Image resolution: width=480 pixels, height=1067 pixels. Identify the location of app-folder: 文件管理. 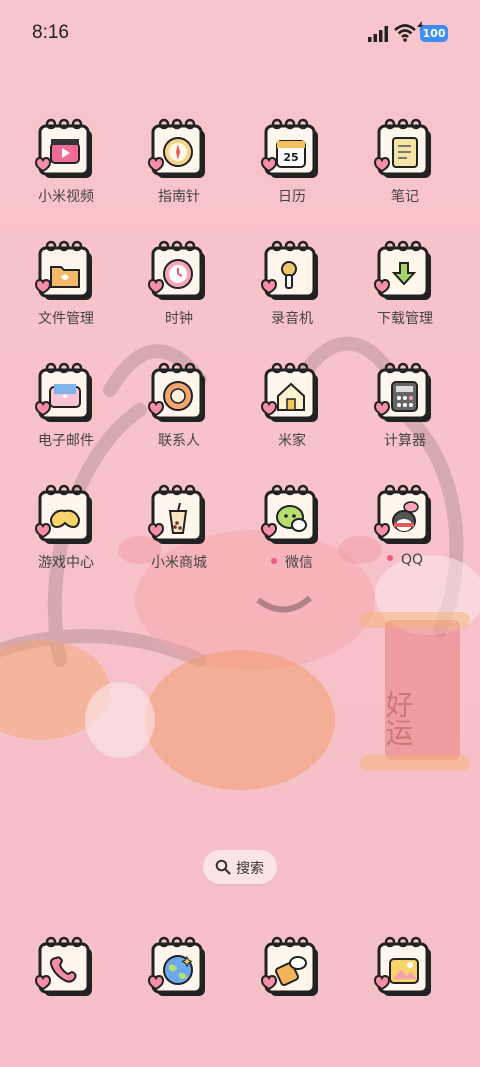
(66, 294).